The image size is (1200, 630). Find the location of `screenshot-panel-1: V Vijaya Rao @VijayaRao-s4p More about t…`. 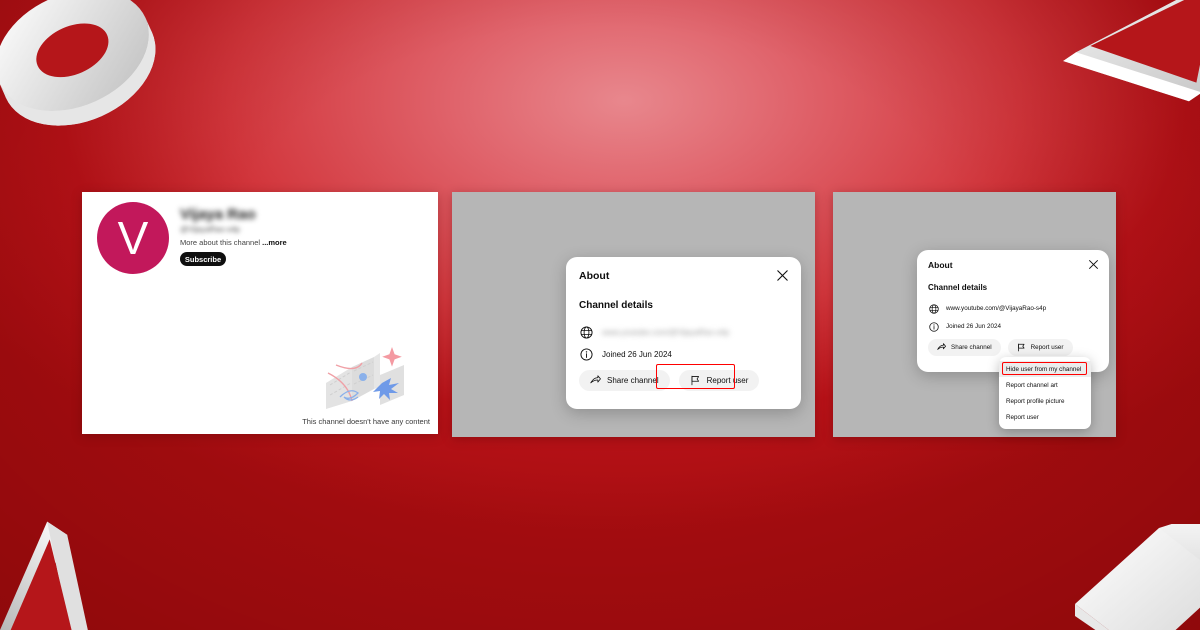

screenshot-panel-1: V Vijaya Rao @VijayaRao-s4p More about t… is located at coordinates (260, 313).